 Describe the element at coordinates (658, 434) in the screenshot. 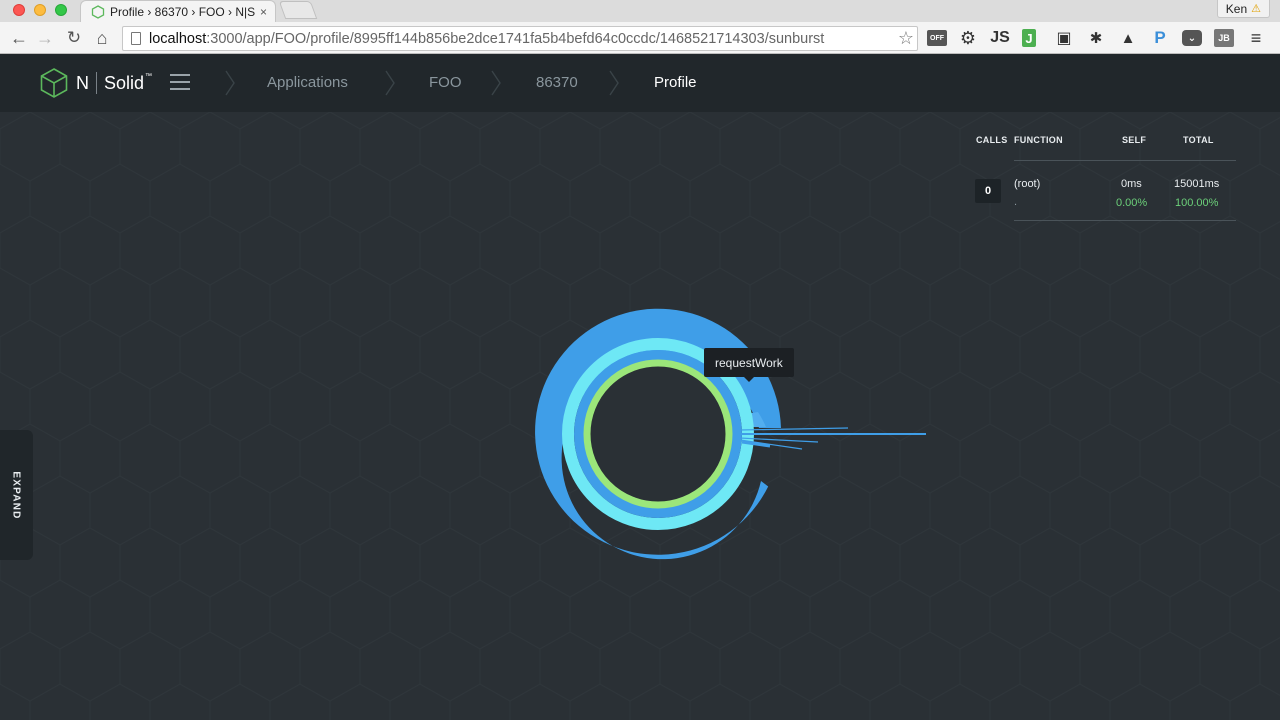

I see `sunburst-center` at that location.